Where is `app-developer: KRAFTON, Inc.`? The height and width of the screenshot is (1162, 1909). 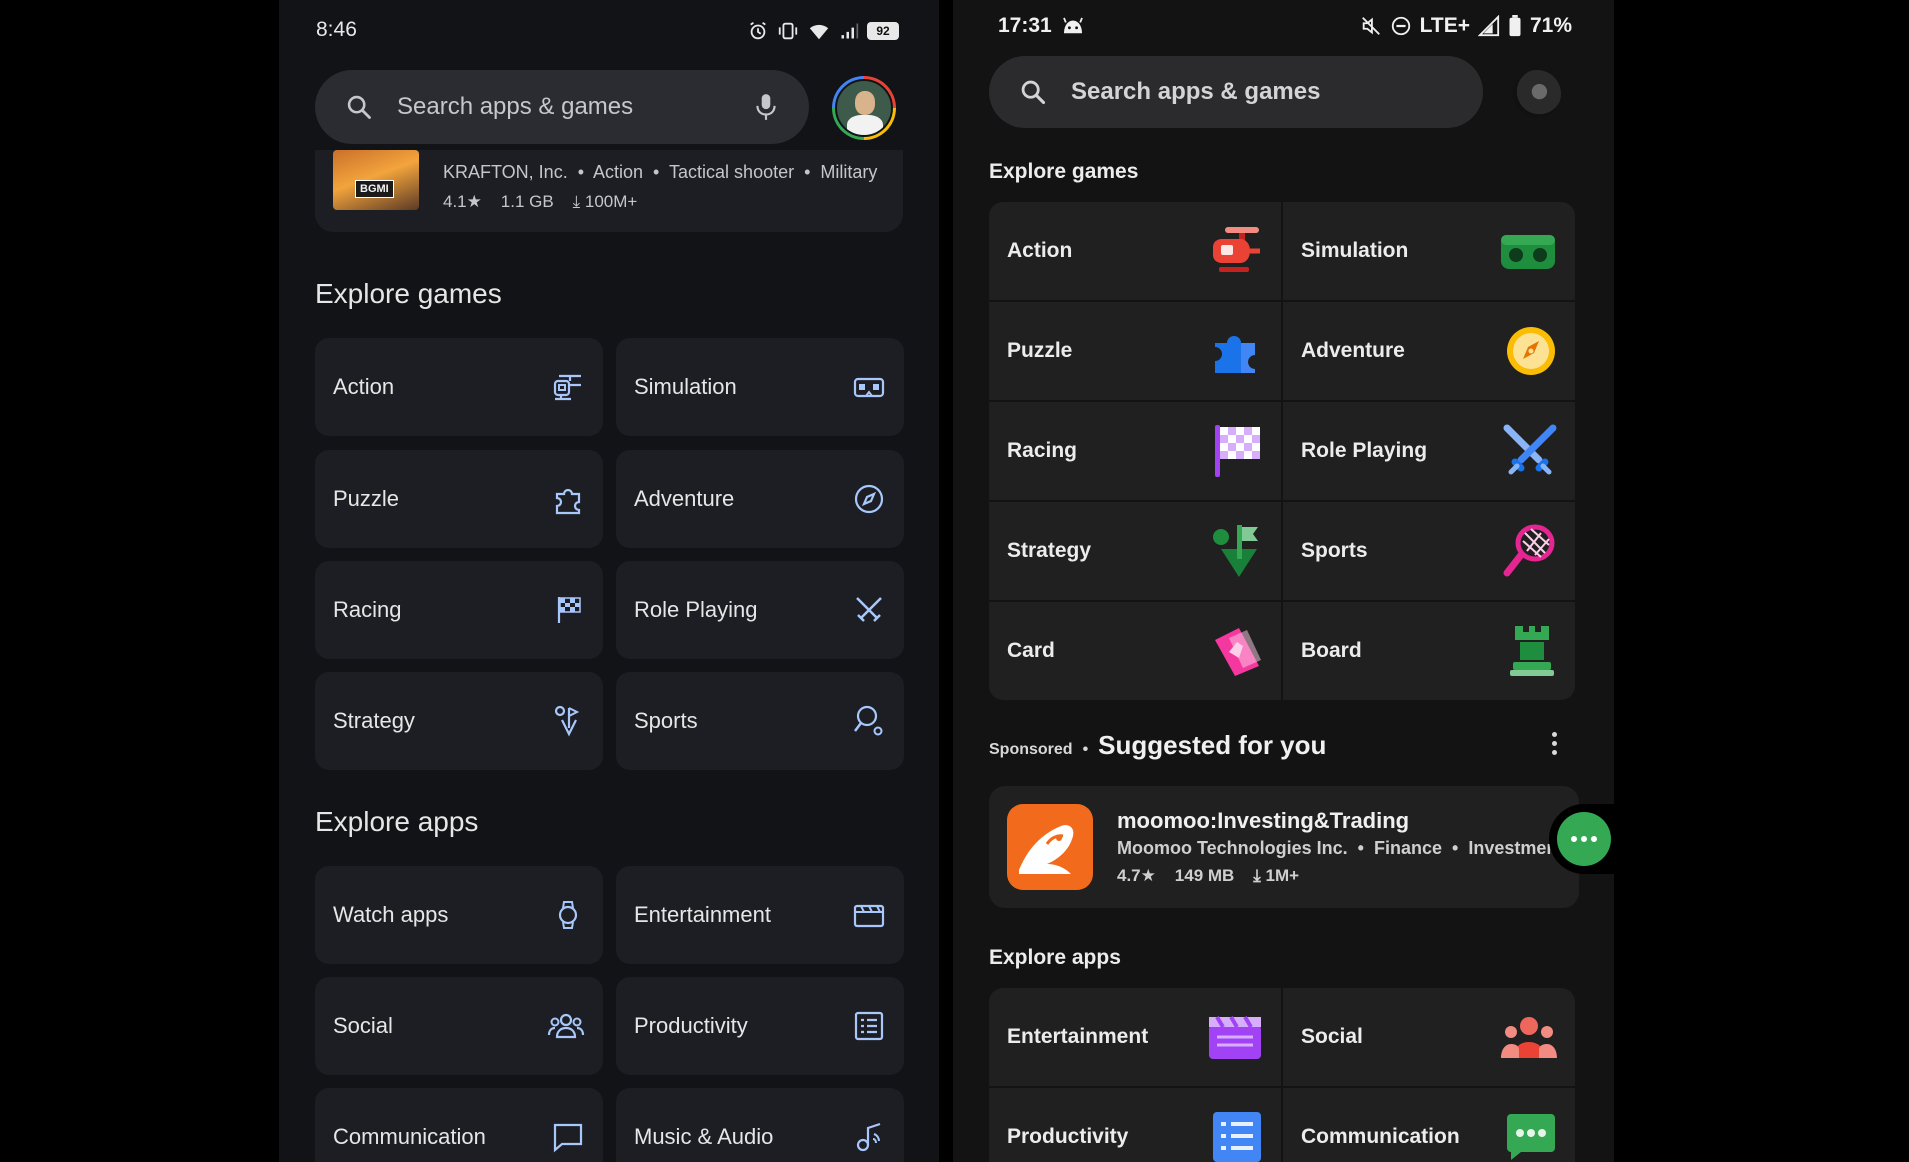 app-developer: KRAFTON, Inc. is located at coordinates (505, 172).